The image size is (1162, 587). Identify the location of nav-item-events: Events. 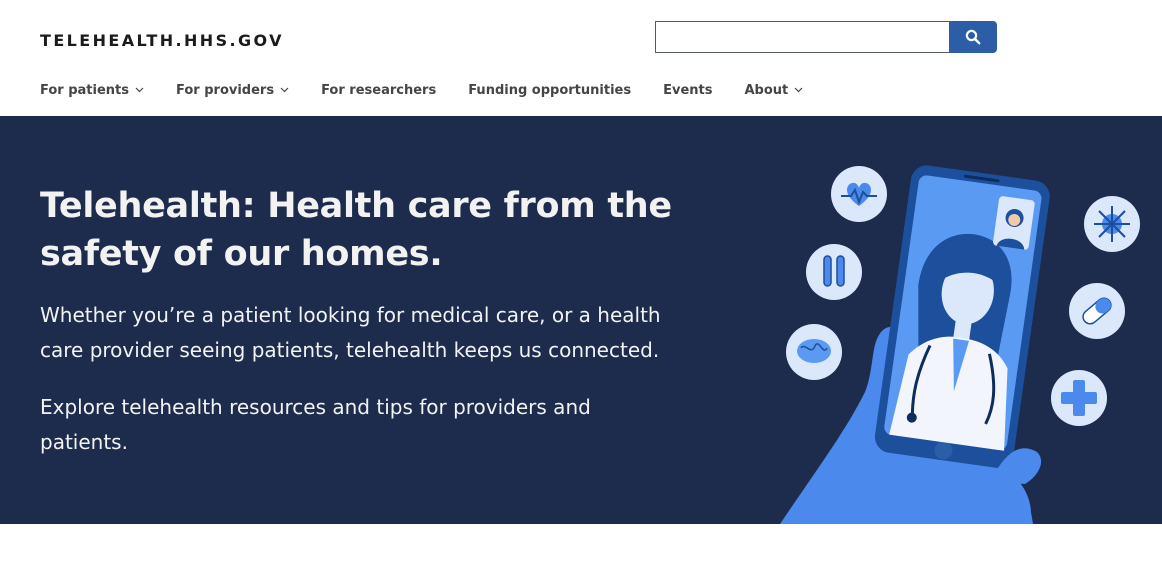
(687, 90).